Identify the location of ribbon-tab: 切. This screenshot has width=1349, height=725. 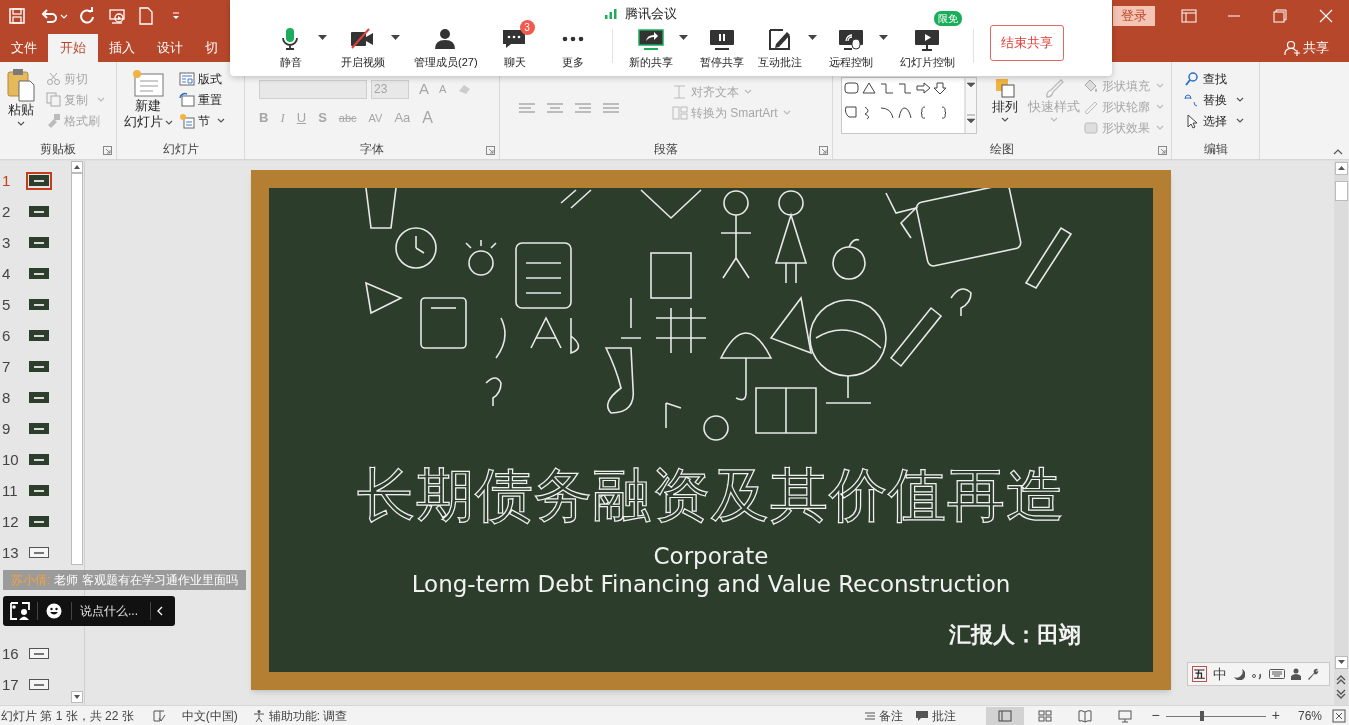
(206, 48).